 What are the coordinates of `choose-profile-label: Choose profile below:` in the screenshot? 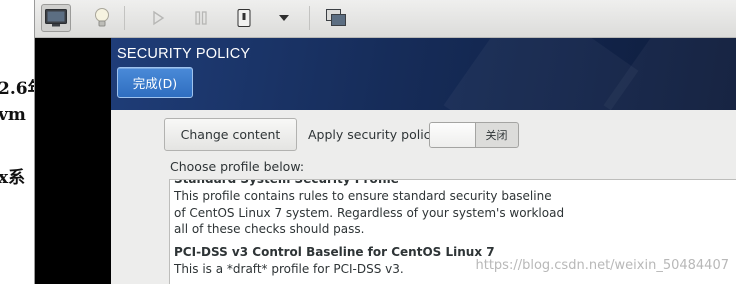 It's located at (237, 166).